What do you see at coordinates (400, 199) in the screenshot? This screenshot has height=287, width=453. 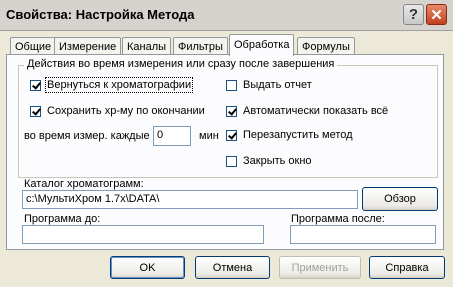 I see `browse-button: Обзор` at bounding box center [400, 199].